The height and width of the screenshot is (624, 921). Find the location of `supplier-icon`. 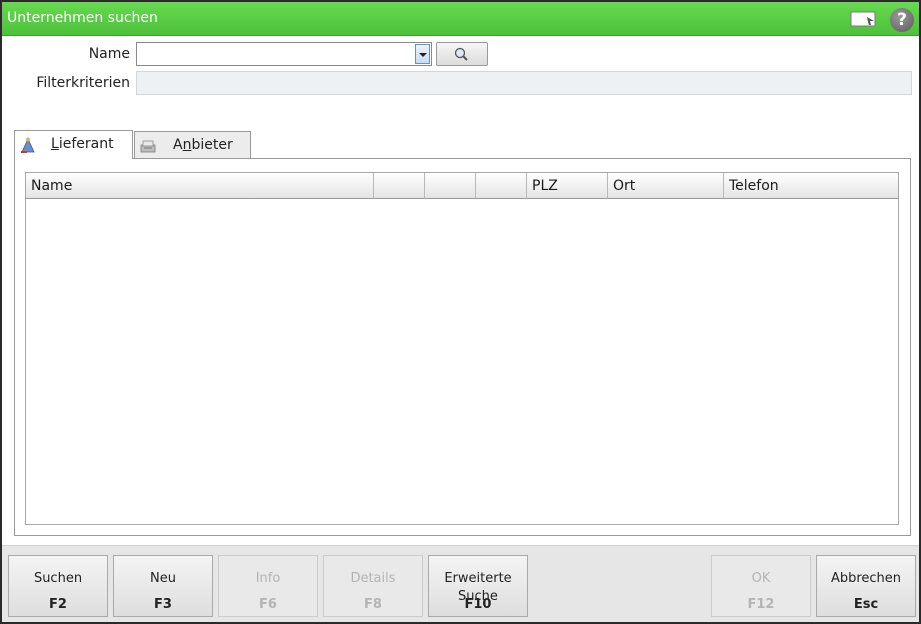

supplier-icon is located at coordinates (28, 145).